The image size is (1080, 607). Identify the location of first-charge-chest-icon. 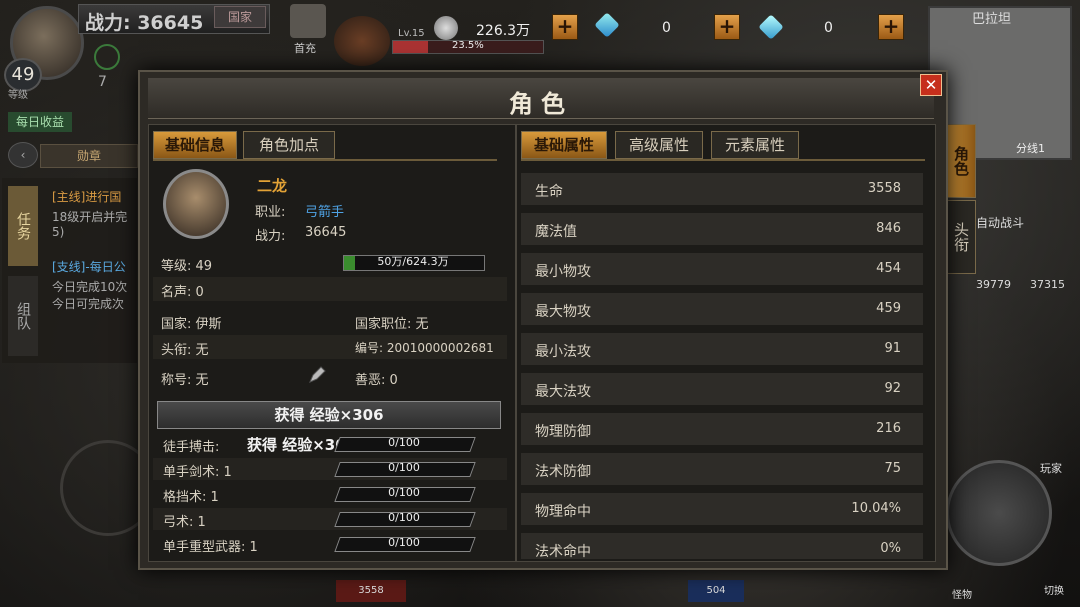
(308, 21).